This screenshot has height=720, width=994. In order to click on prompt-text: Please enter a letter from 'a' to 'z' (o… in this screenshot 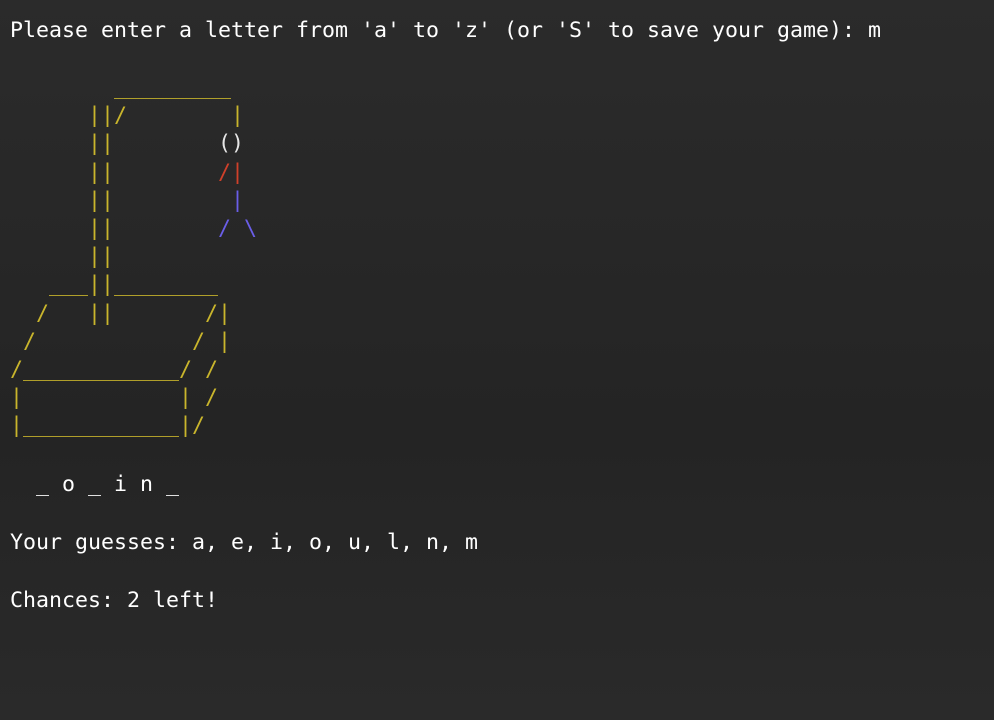, I will do `click(439, 30)`.